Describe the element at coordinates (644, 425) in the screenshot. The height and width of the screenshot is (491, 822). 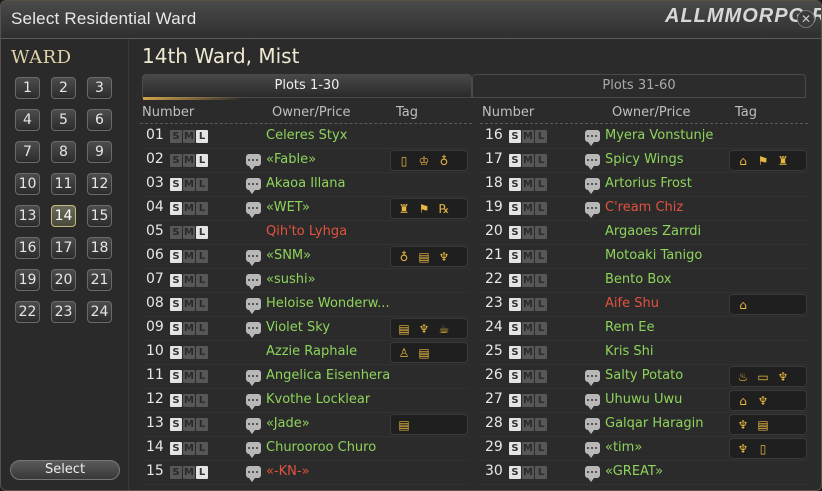
I see `plot-row-28: 28 S M L Galqar Haragin ♆ ▤` at that location.